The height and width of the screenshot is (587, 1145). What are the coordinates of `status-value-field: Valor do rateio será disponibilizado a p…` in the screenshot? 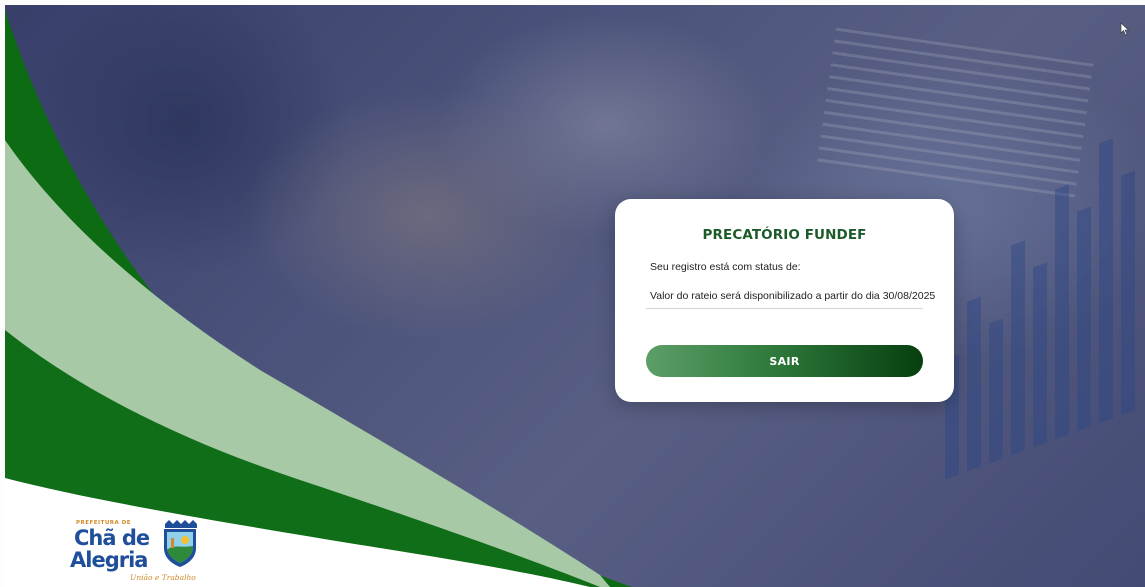 It's located at (790, 297).